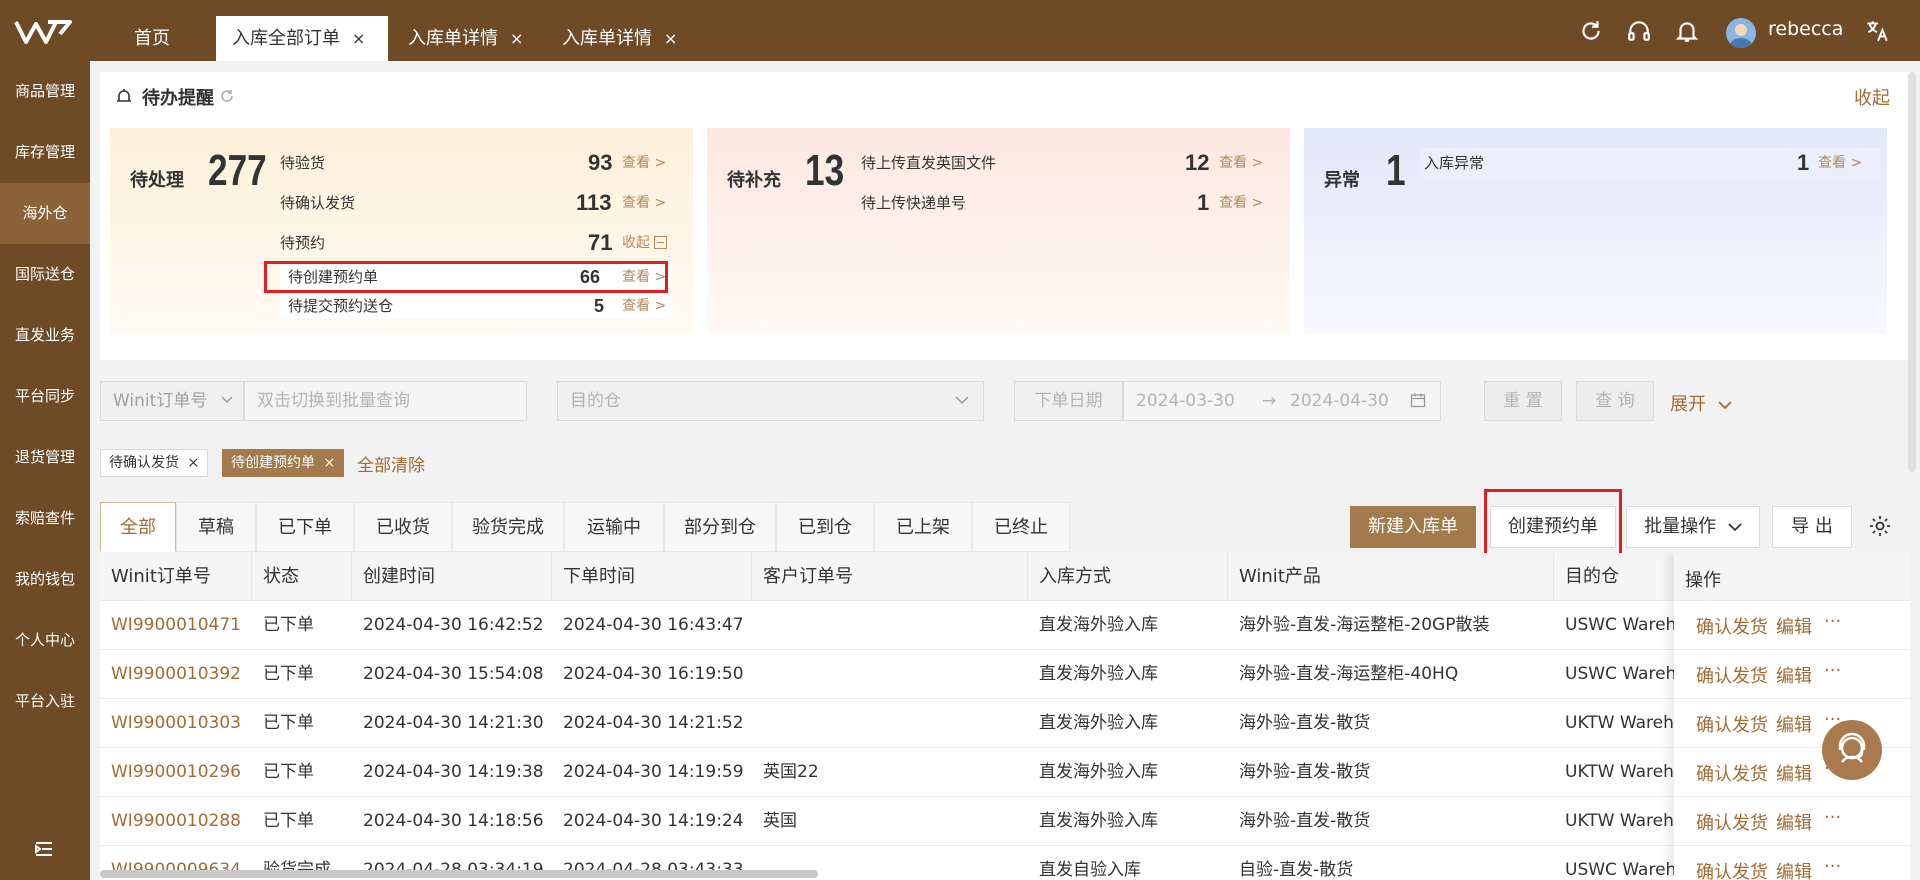 The width and height of the screenshot is (1920, 880). What do you see at coordinates (176, 674) in the screenshot?
I see `order-number-link: WI9900010392` at bounding box center [176, 674].